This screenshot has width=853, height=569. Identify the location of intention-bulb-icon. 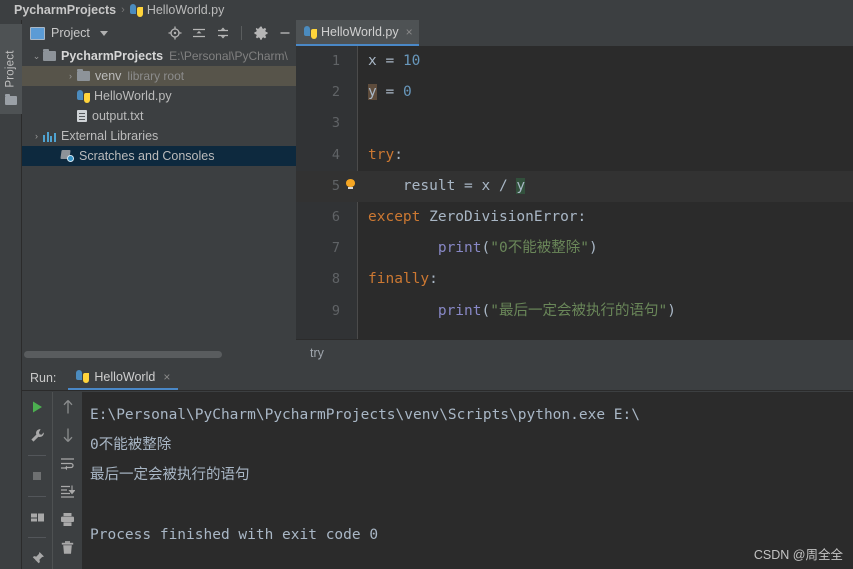
(350, 183).